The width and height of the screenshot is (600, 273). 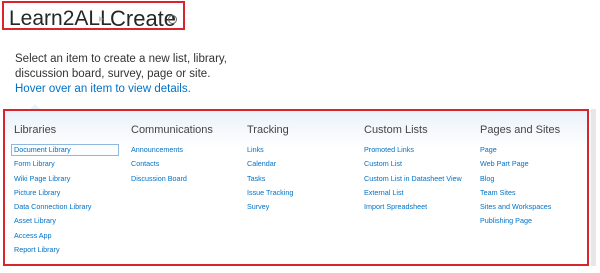 I want to click on category-heading: Pages and Sites, so click(x=520, y=130).